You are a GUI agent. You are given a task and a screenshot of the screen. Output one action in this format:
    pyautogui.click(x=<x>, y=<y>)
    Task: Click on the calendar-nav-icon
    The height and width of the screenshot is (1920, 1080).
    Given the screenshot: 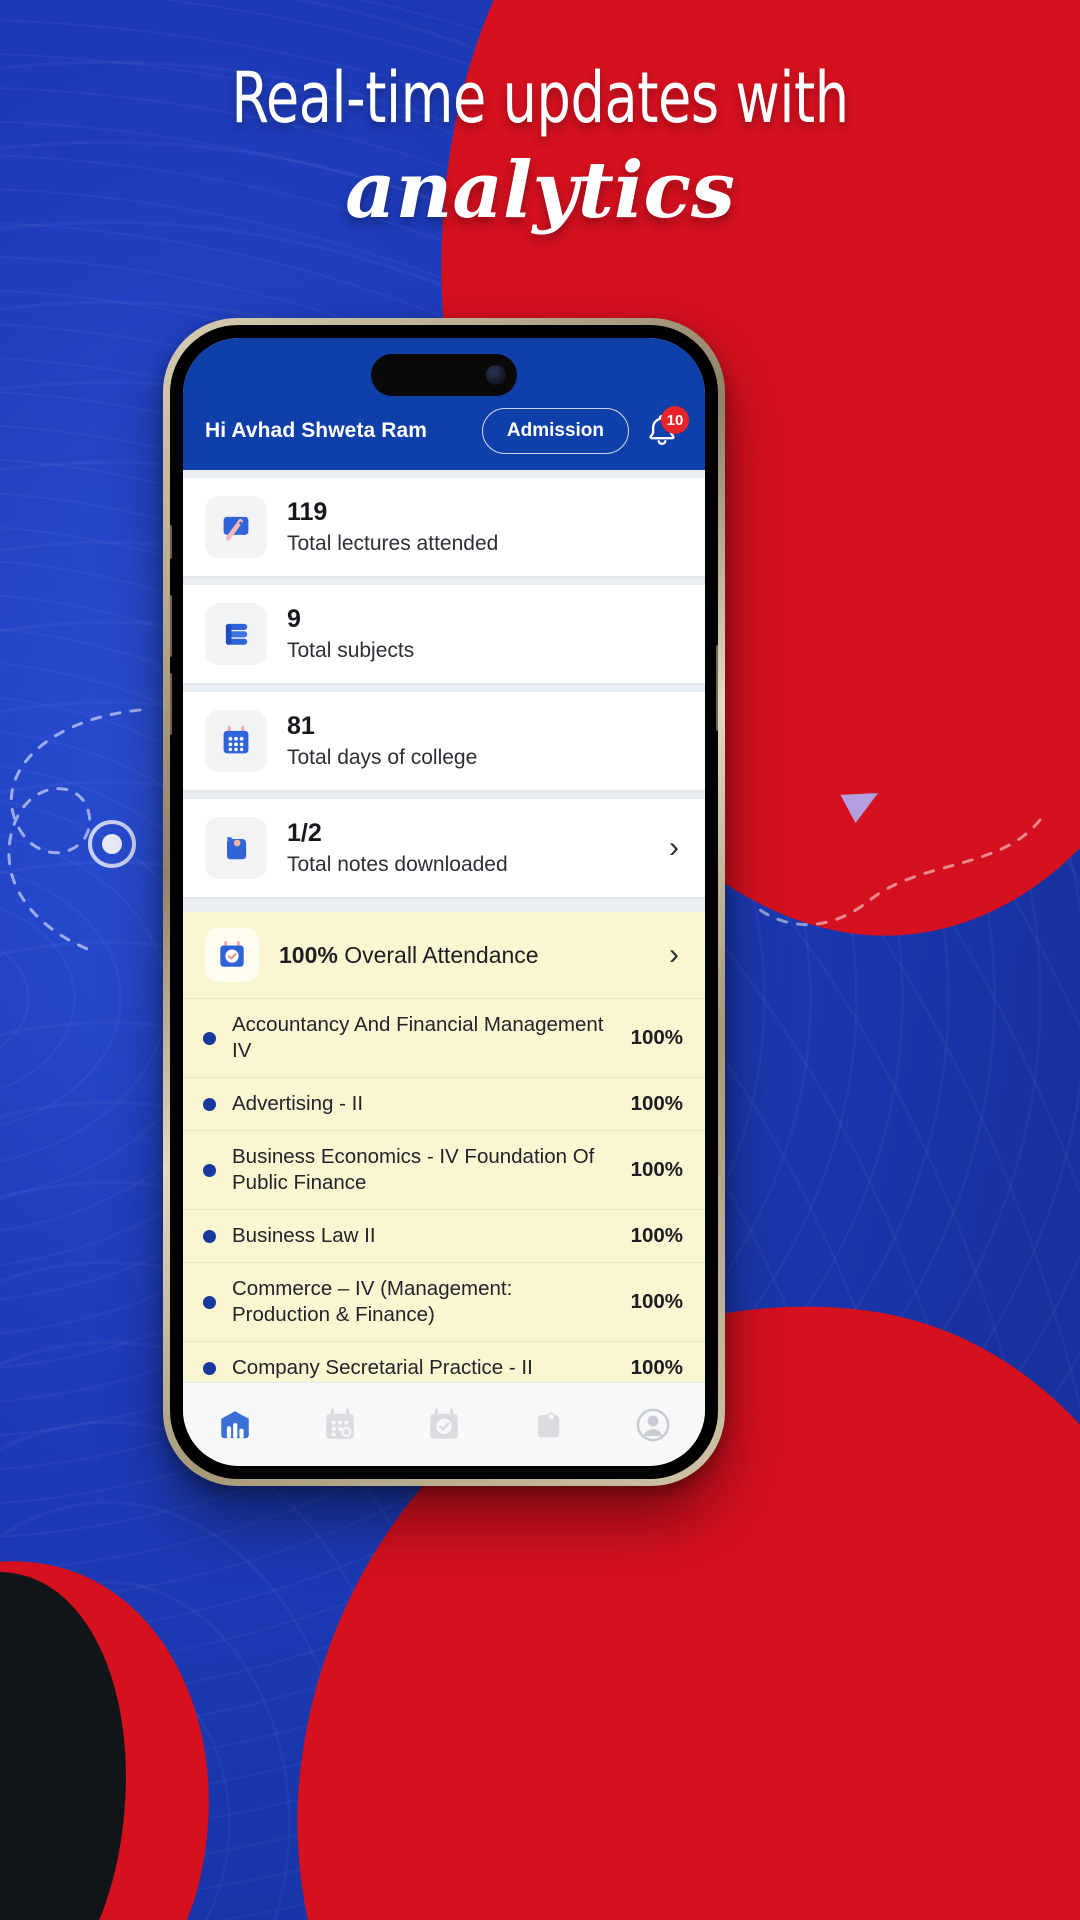 What is the action you would take?
    pyautogui.click(x=339, y=1423)
    